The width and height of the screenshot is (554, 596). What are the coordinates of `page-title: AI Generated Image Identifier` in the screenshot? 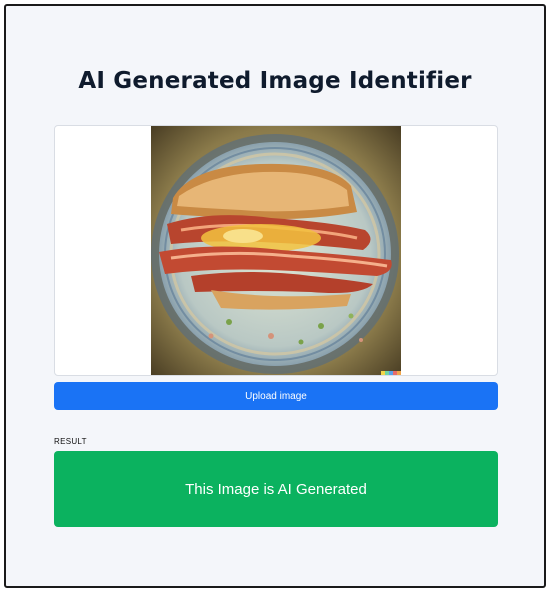 It's located at (275, 81).